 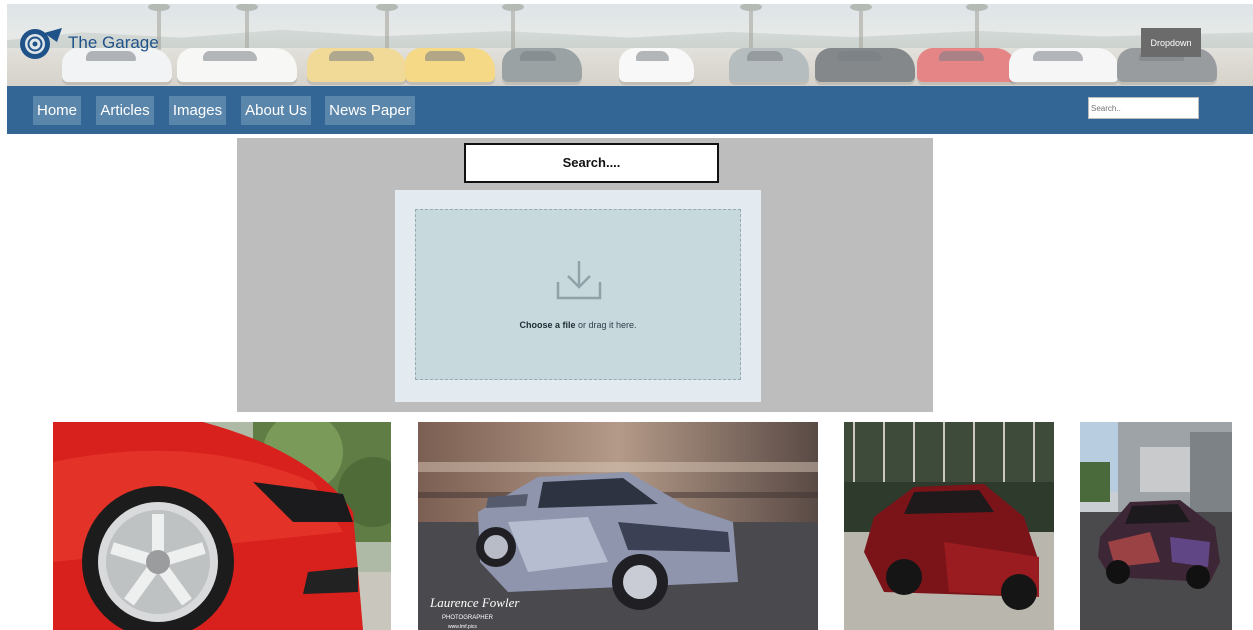 What do you see at coordinates (547, 325) in the screenshot?
I see `choose-file-link: Choose a file` at bounding box center [547, 325].